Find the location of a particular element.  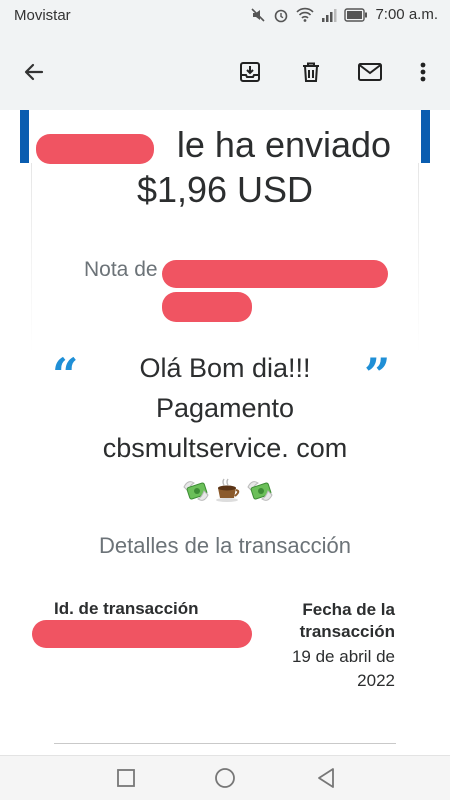

note-label: Nota de is located at coordinates (121, 269).